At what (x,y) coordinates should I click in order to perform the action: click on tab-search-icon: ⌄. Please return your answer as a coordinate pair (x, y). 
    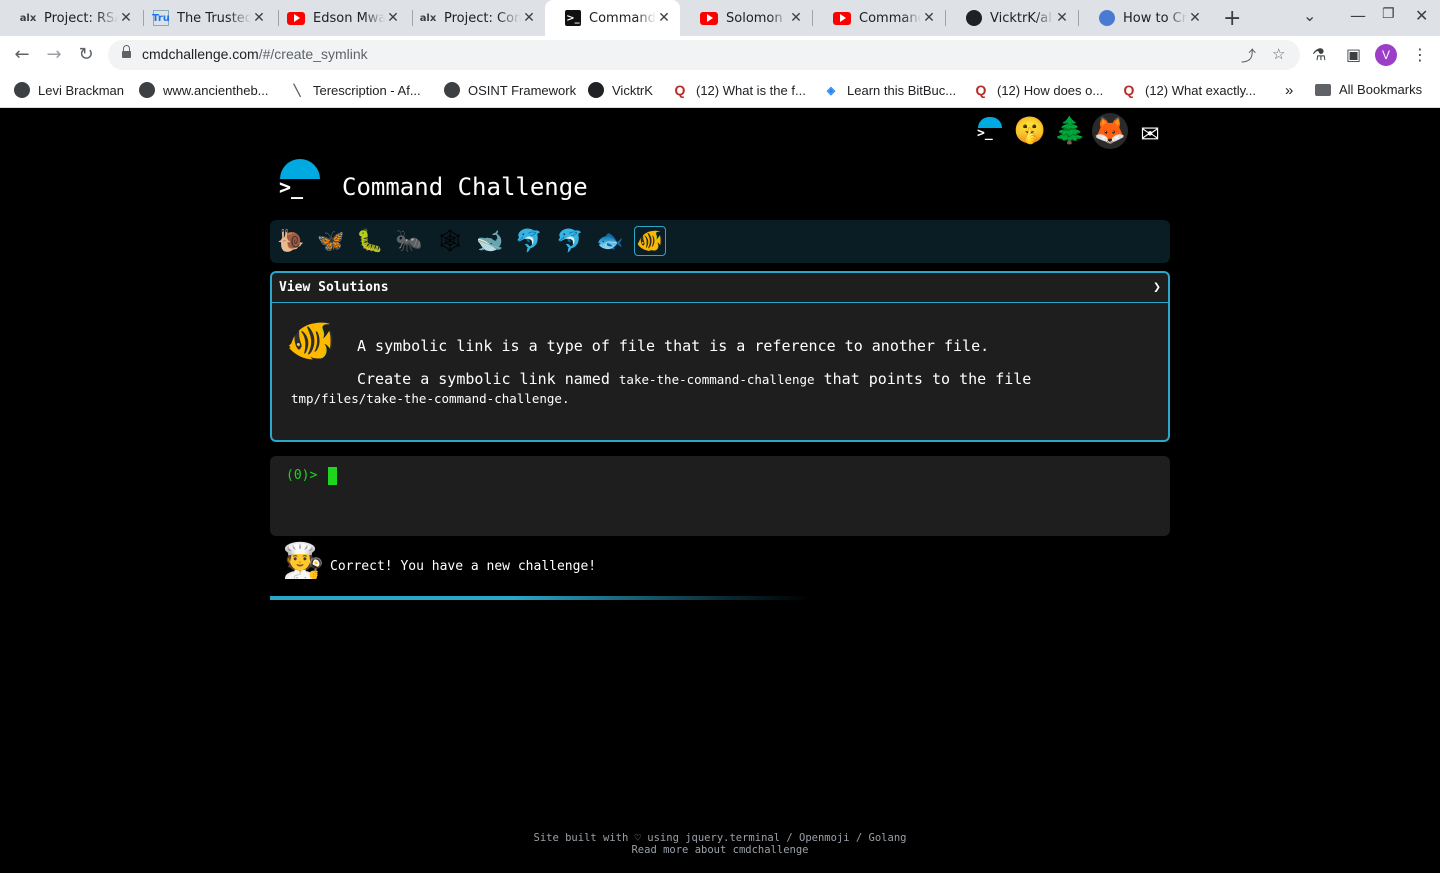
    Looking at the image, I should click on (1309, 15).